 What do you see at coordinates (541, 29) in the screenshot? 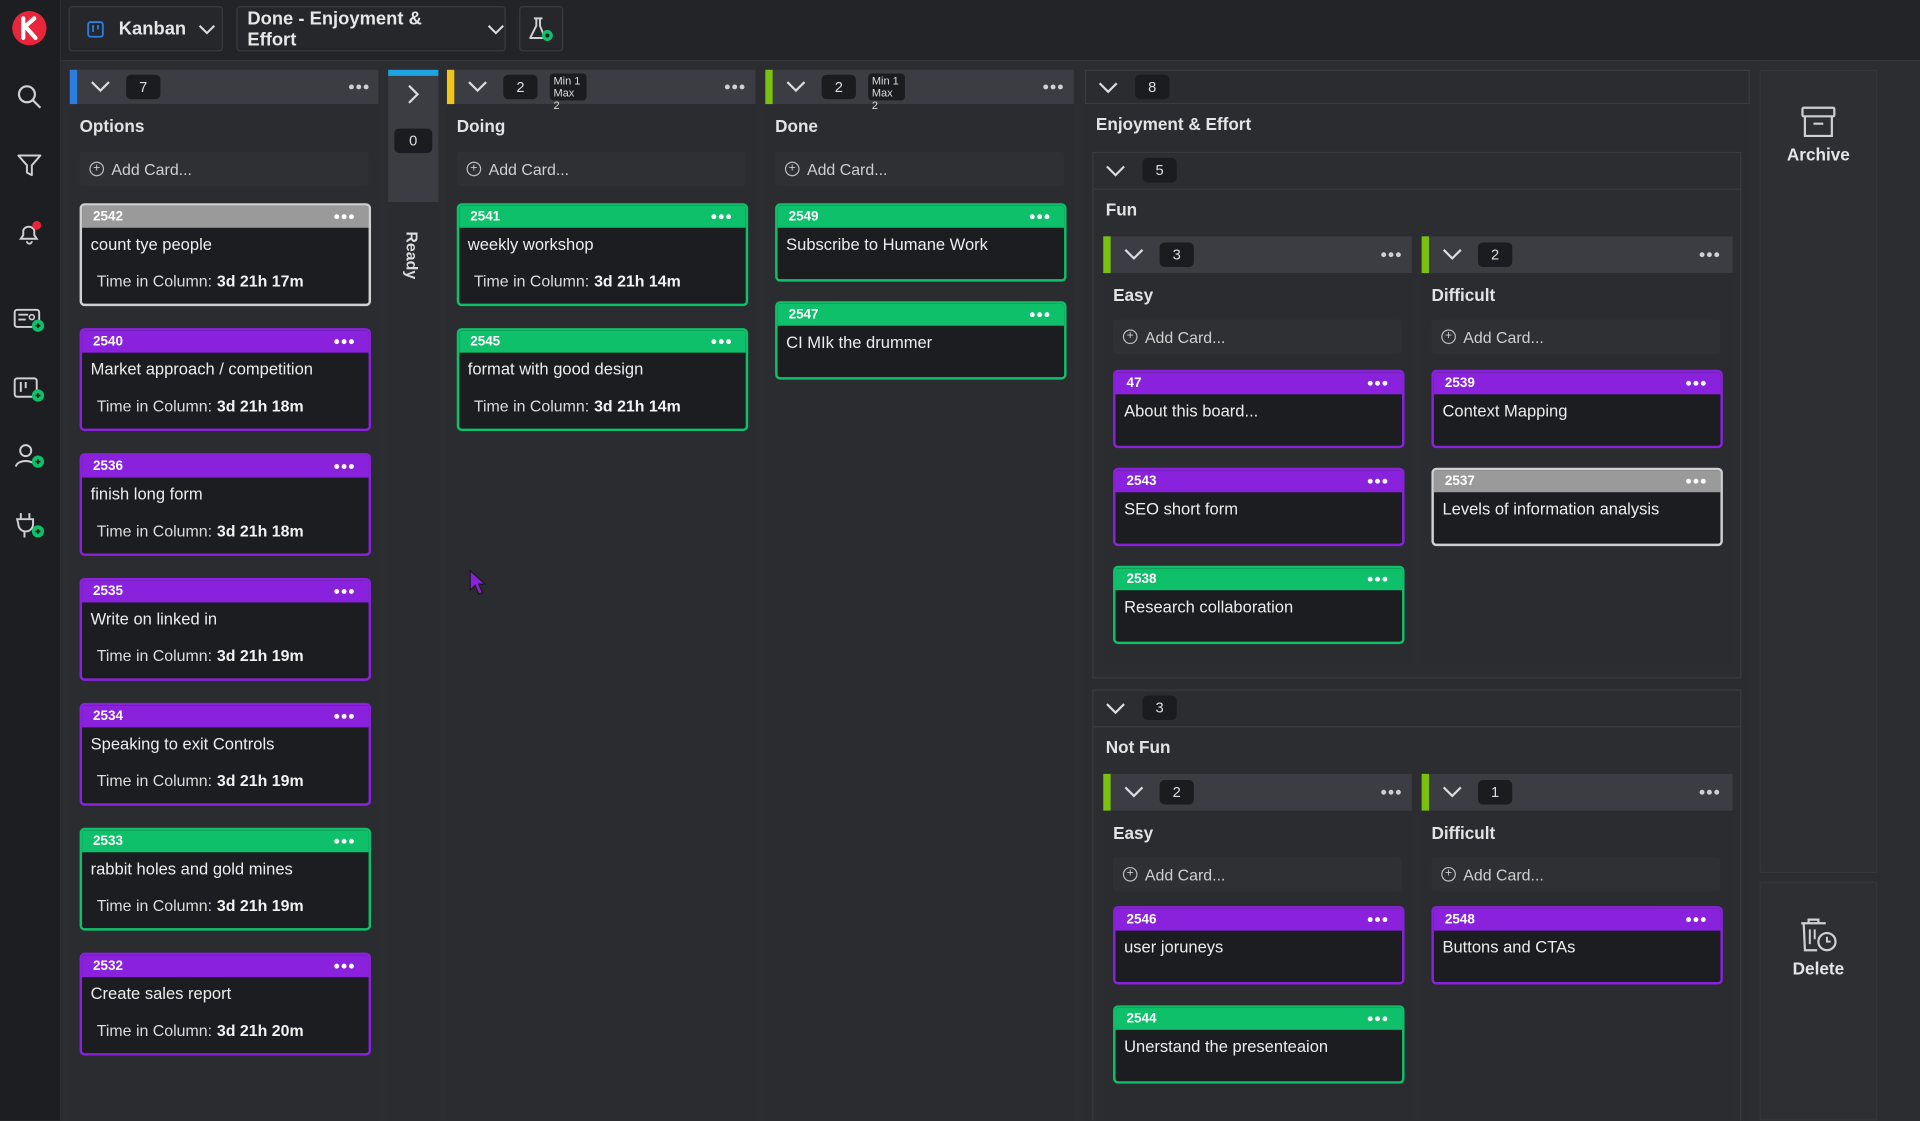
I see `workflow-lab-button` at bounding box center [541, 29].